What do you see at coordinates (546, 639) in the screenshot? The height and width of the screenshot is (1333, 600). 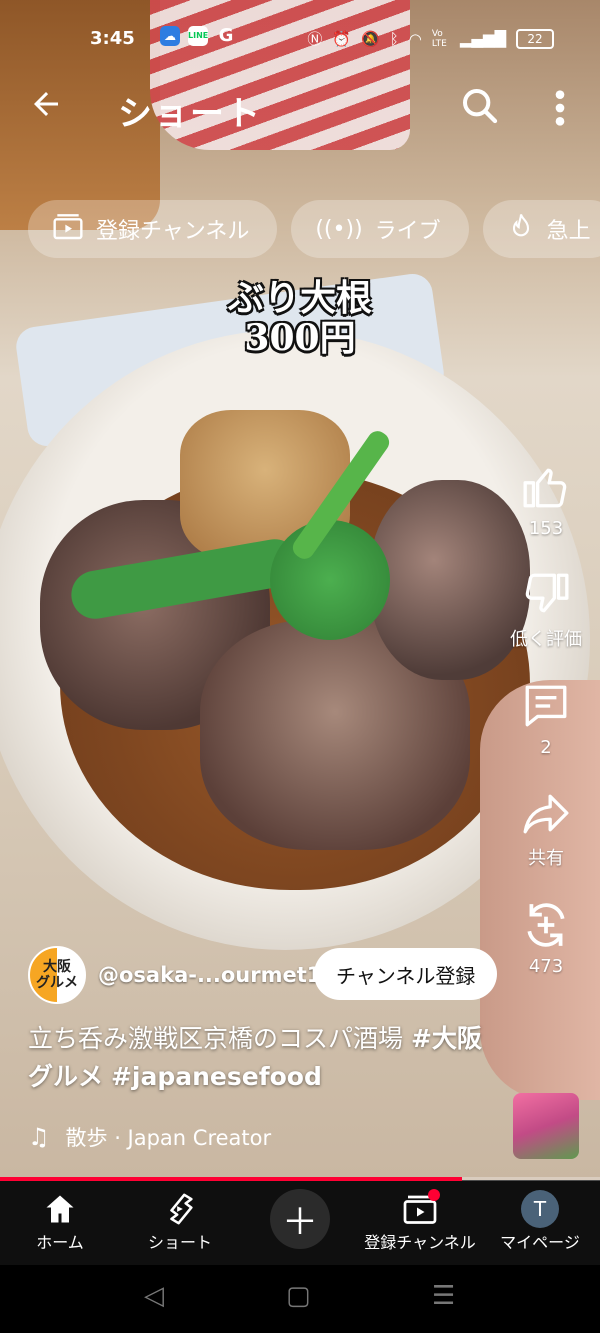 I see `dislike-label: 低く評価` at bounding box center [546, 639].